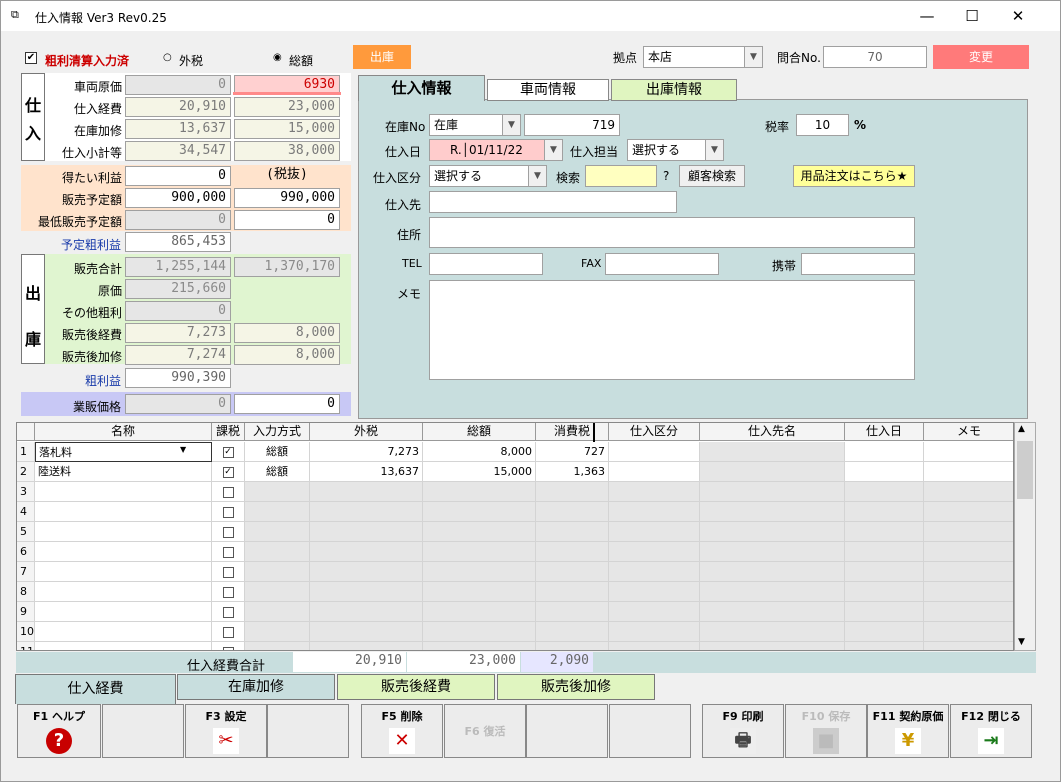 The width and height of the screenshot is (1061, 782). I want to click on tab-purchase-expense: 仕入経費, so click(95, 689).